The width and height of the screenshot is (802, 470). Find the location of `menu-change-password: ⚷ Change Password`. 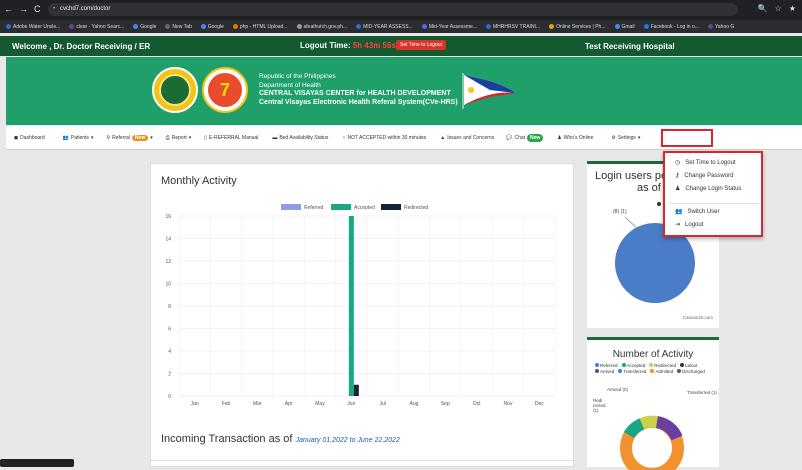

menu-change-password: ⚷ Change Password is located at coordinates (704, 176).